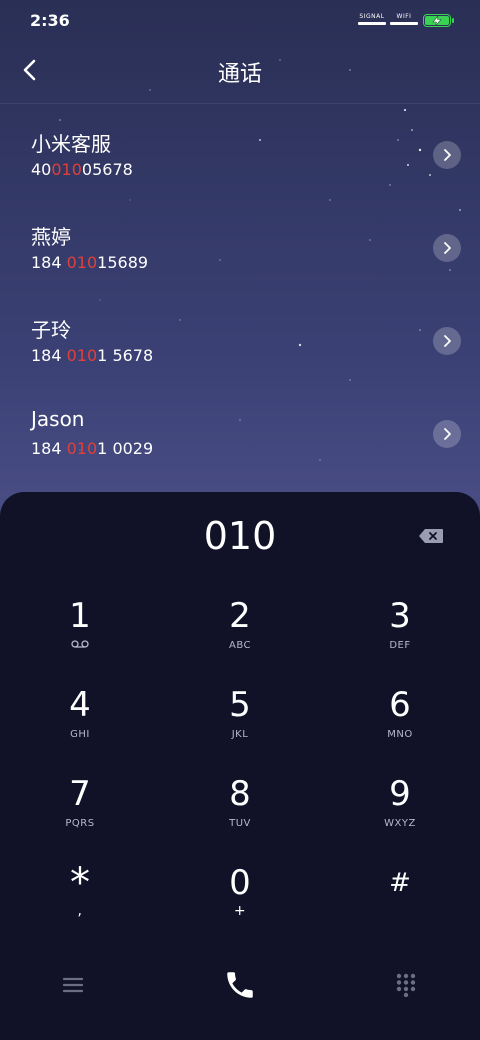 The height and width of the screenshot is (1040, 480). Describe the element at coordinates (240, 103) in the screenshot. I see `header-divider` at that location.